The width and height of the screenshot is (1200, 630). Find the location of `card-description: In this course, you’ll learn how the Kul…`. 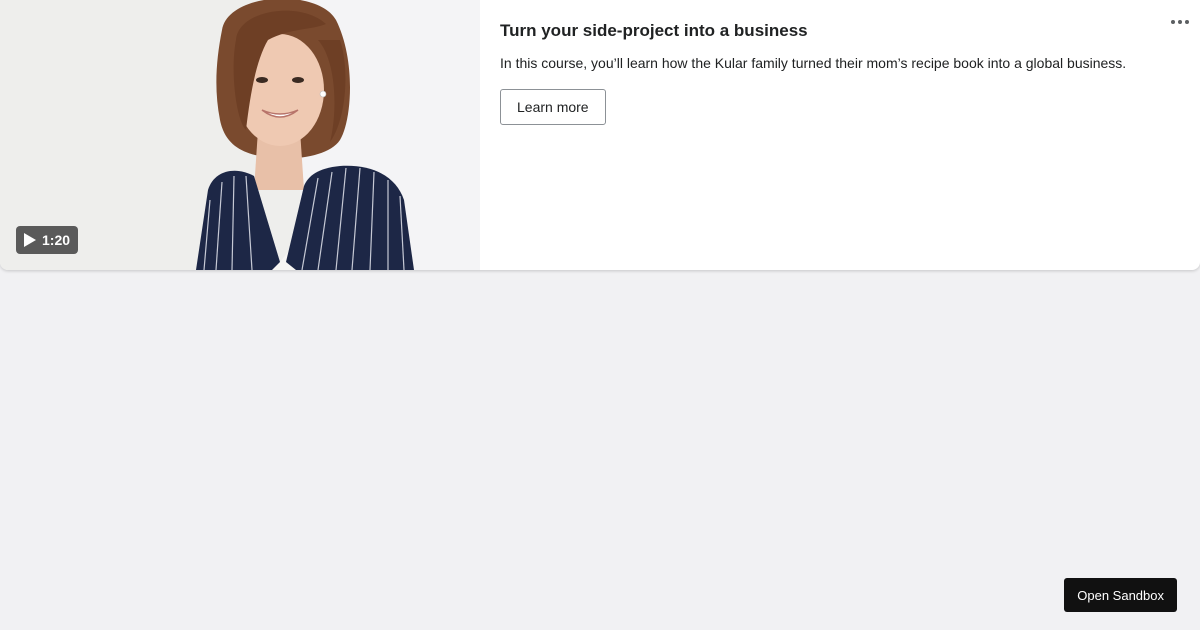

card-description: In this course, you’ll learn how the Kul… is located at coordinates (813, 63).